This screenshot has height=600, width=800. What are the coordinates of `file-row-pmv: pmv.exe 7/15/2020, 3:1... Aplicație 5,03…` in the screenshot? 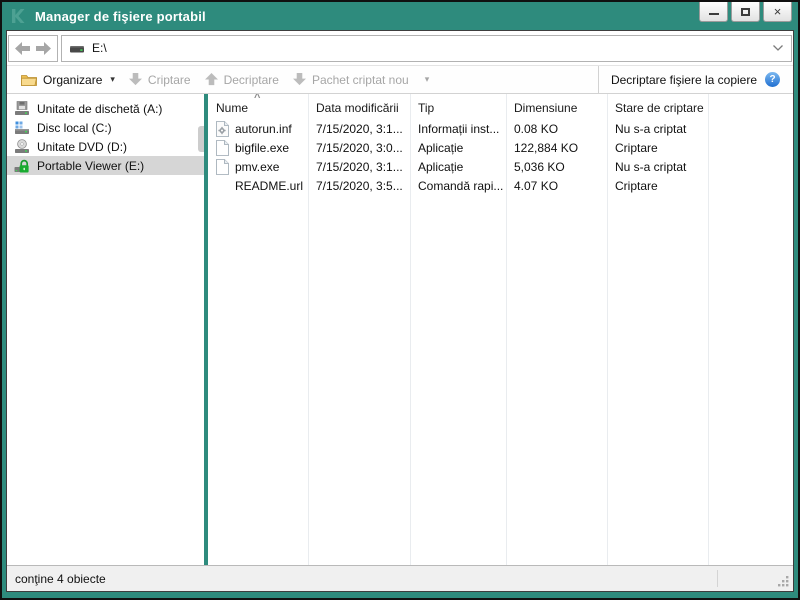 It's located at (500, 166).